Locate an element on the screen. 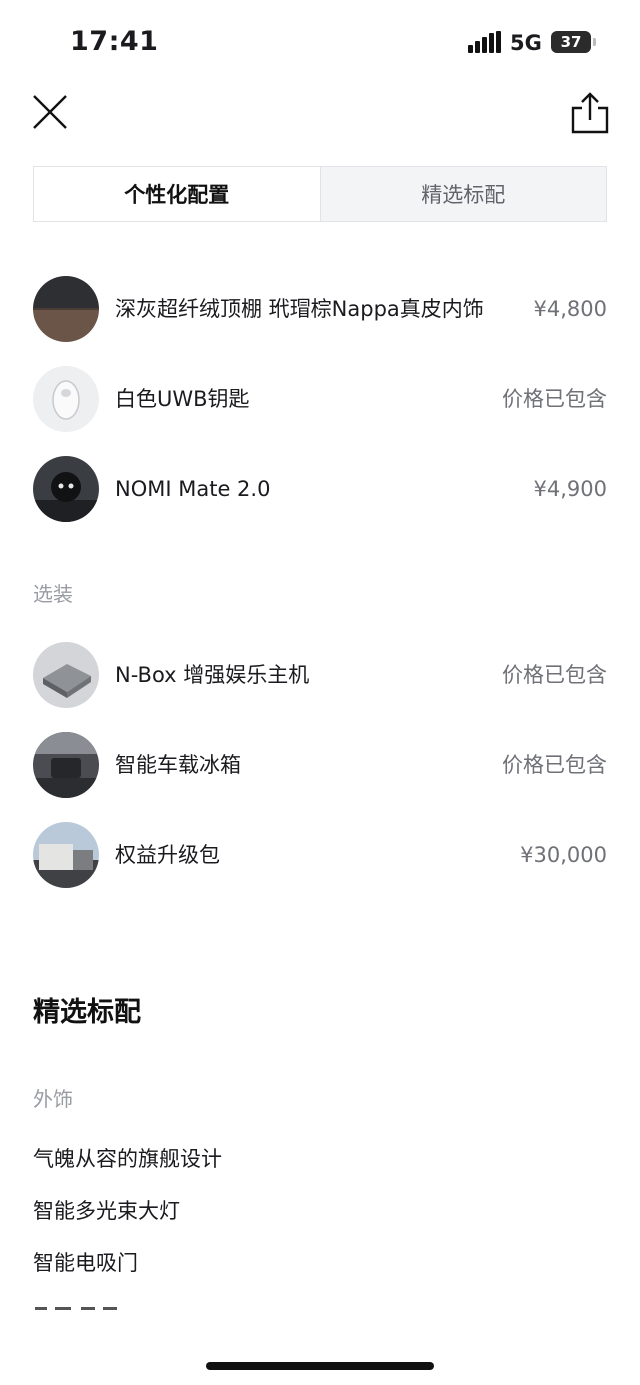 The image size is (640, 1385). feature-item: 智能电吸门 is located at coordinates (85, 1263).